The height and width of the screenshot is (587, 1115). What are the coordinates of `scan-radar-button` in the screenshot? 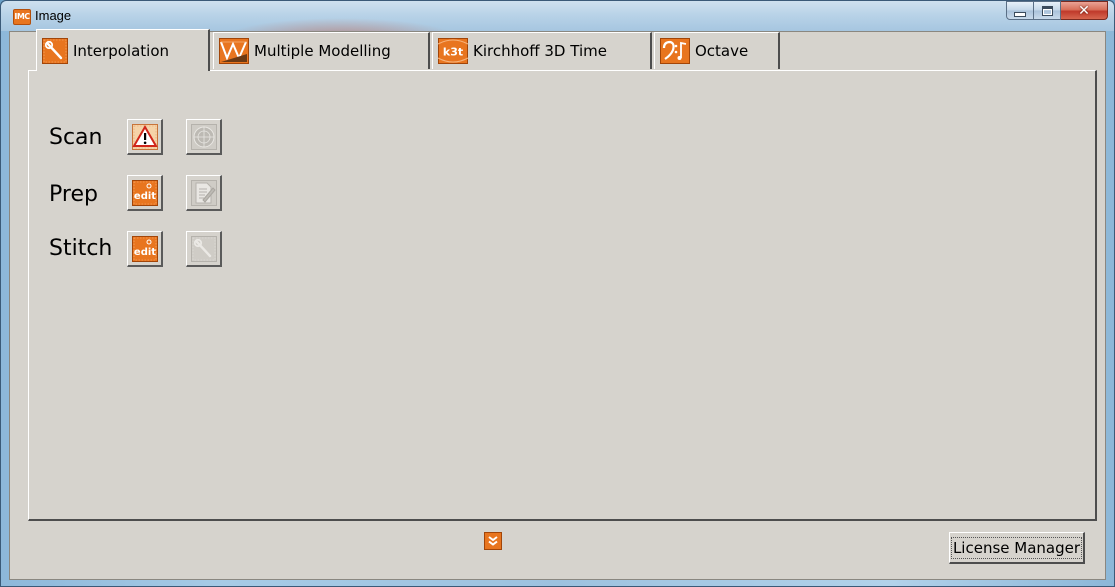 It's located at (204, 137).